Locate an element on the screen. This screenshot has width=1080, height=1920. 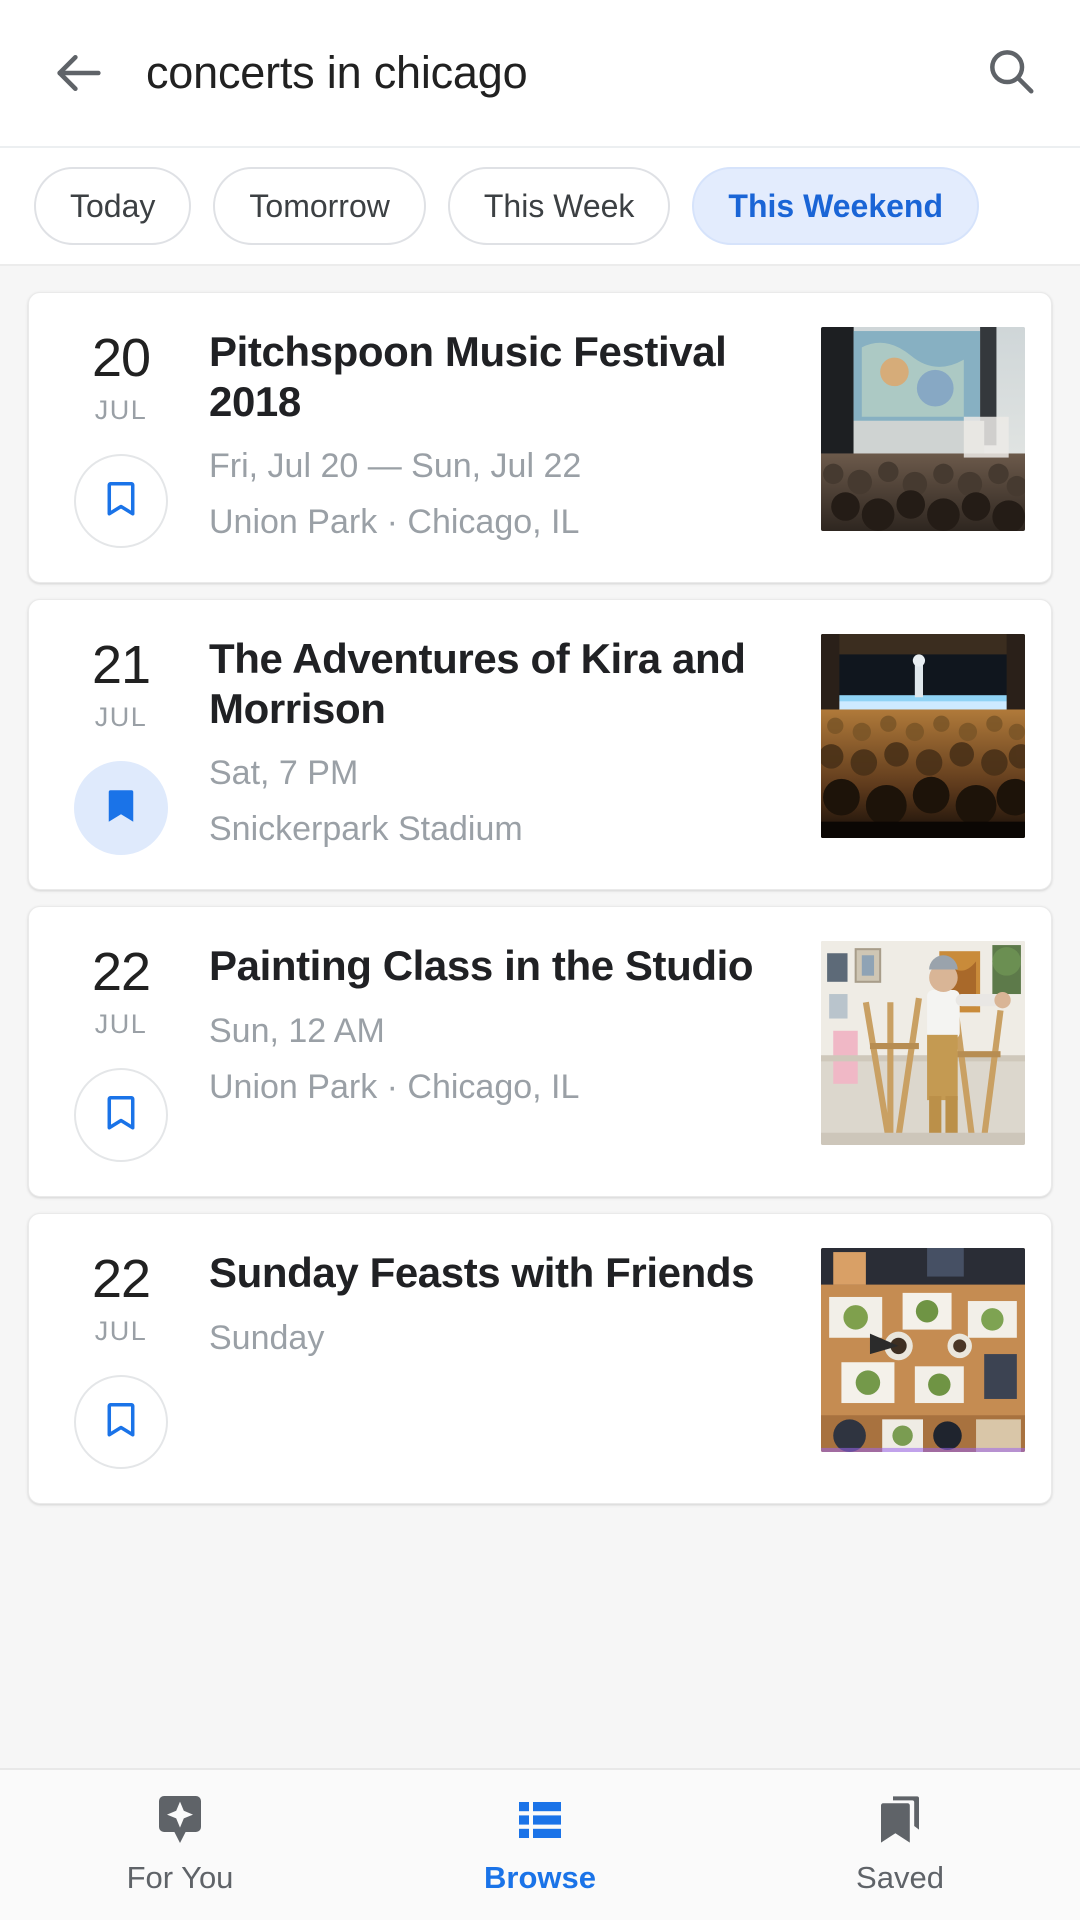
bottom-navigation: For You Browse Saved is located at coordinates (540, 1844).